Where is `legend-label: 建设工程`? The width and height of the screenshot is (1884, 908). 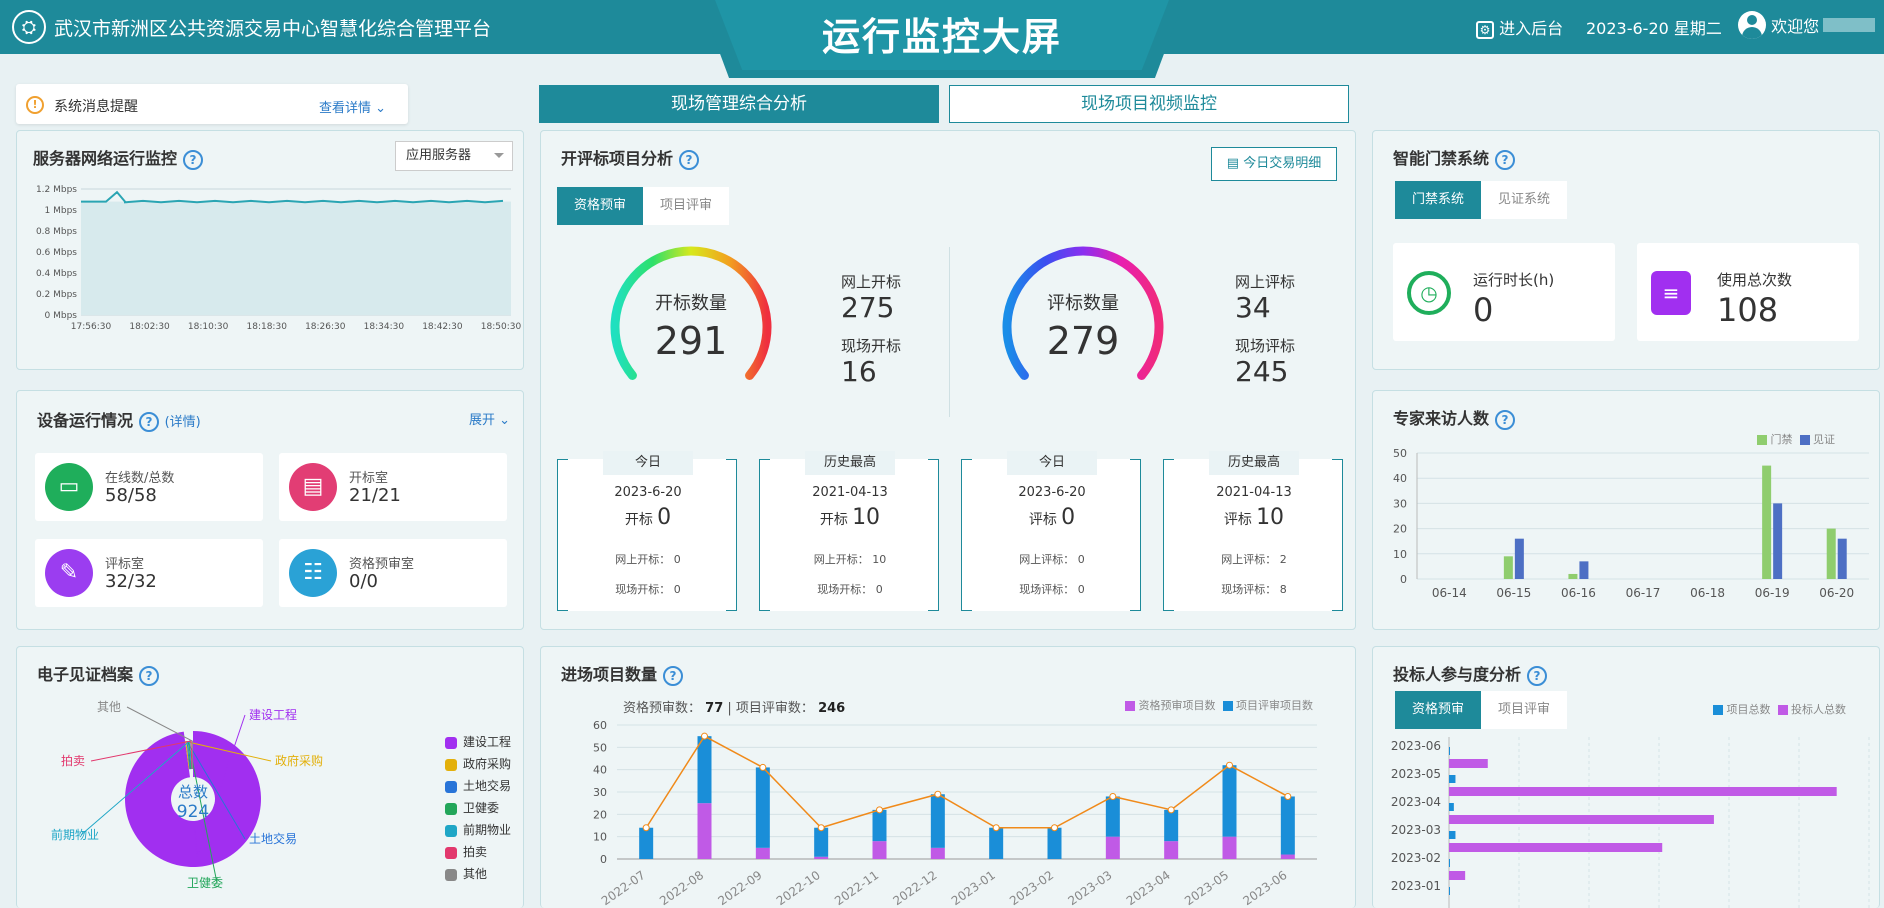 legend-label: 建设工程 is located at coordinates (487, 742).